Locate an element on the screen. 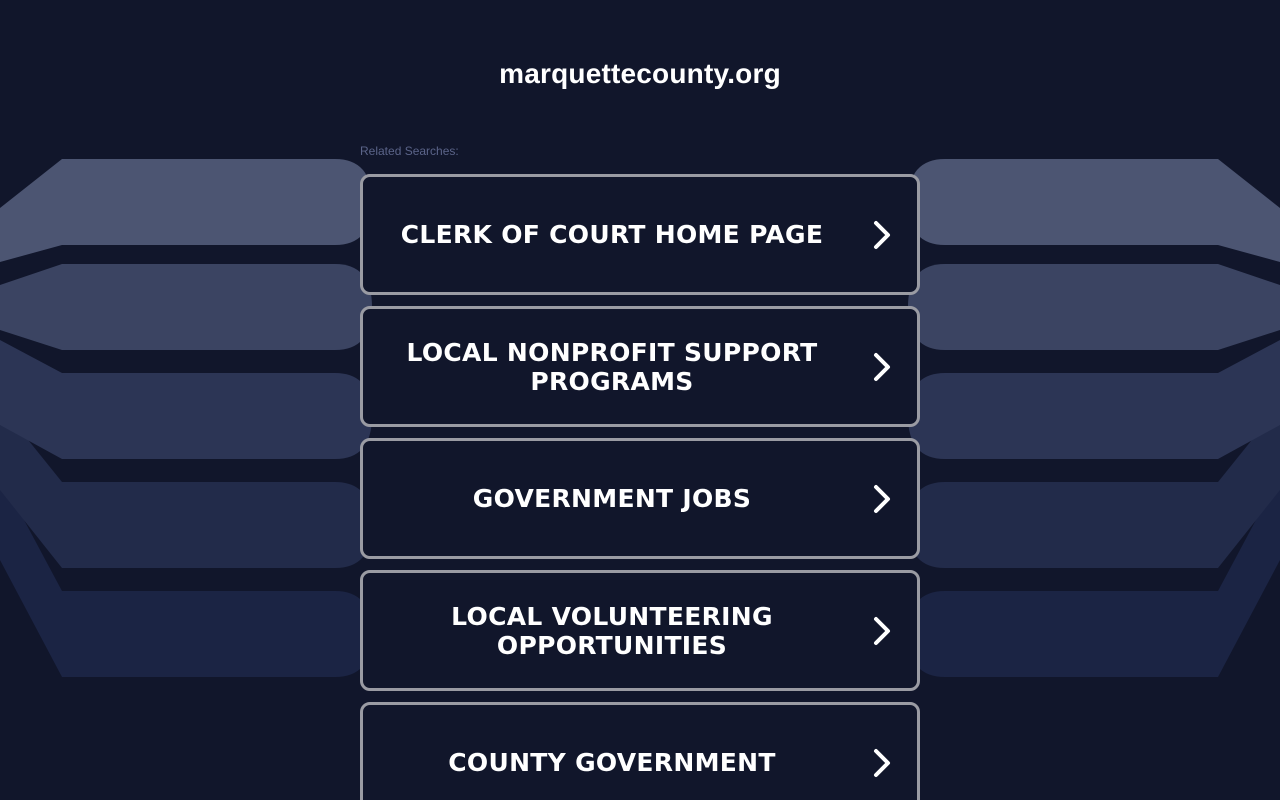 This screenshot has width=1280, height=800. search-link-label: COUNTY GOVERNMENT is located at coordinates (612, 762).